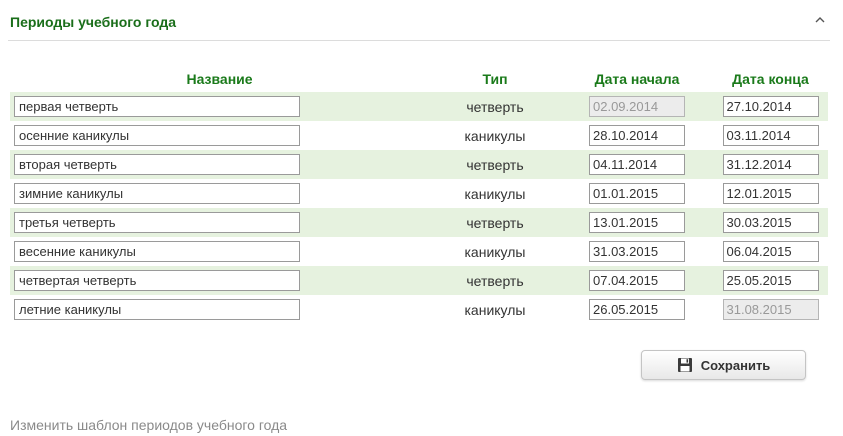 This screenshot has height=436, width=843. What do you see at coordinates (419, 25) in the screenshot?
I see `panel-header: Периоды учебного года` at bounding box center [419, 25].